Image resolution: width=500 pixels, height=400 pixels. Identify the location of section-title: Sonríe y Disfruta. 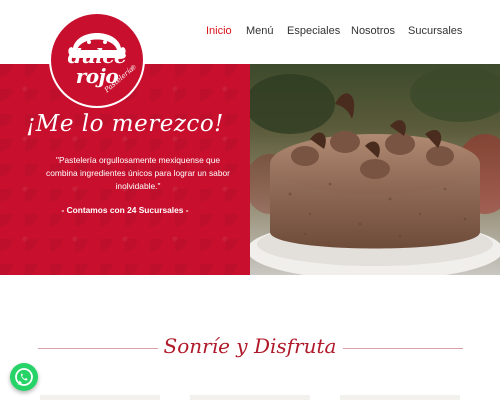
(250, 346).